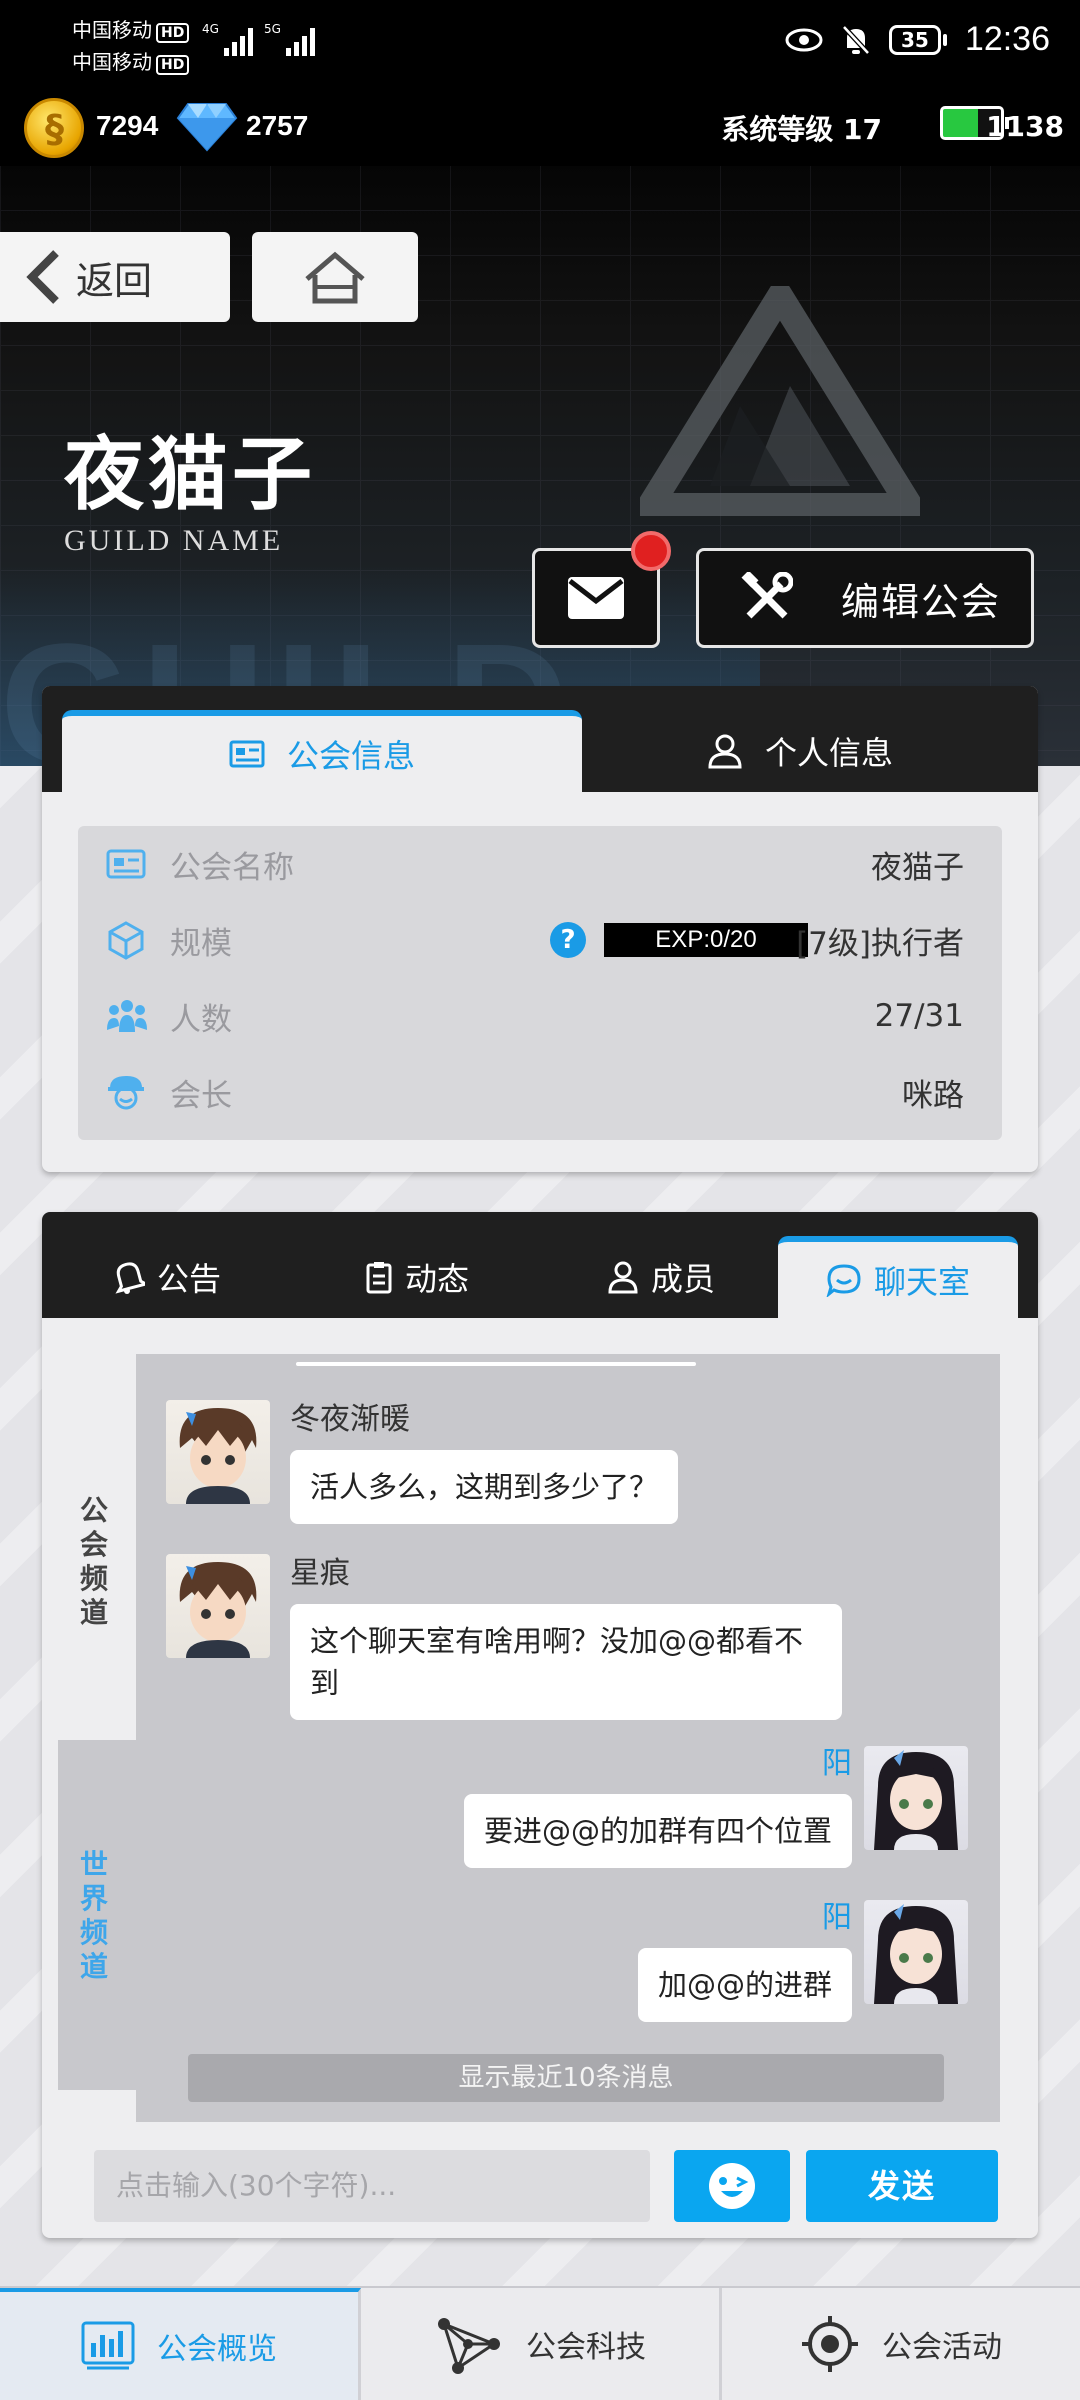 This screenshot has height=2400, width=1080. What do you see at coordinates (914, 39) in the screenshot?
I see `battery-level: 35` at bounding box center [914, 39].